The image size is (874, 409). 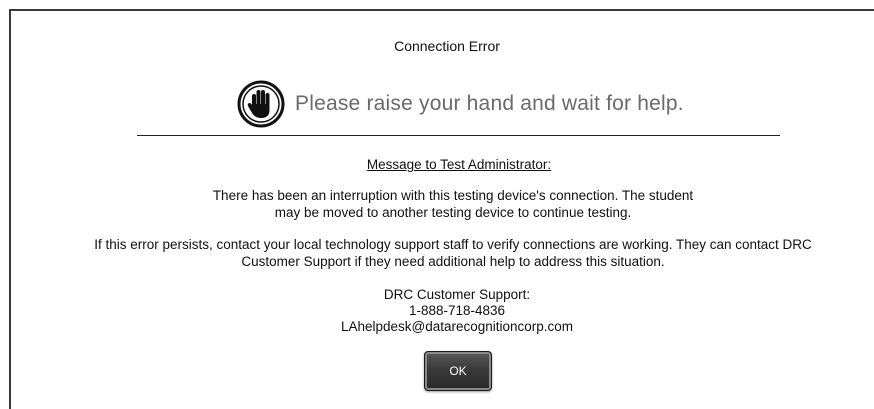 I want to click on dialog-title: Connection Error, so click(x=447, y=46).